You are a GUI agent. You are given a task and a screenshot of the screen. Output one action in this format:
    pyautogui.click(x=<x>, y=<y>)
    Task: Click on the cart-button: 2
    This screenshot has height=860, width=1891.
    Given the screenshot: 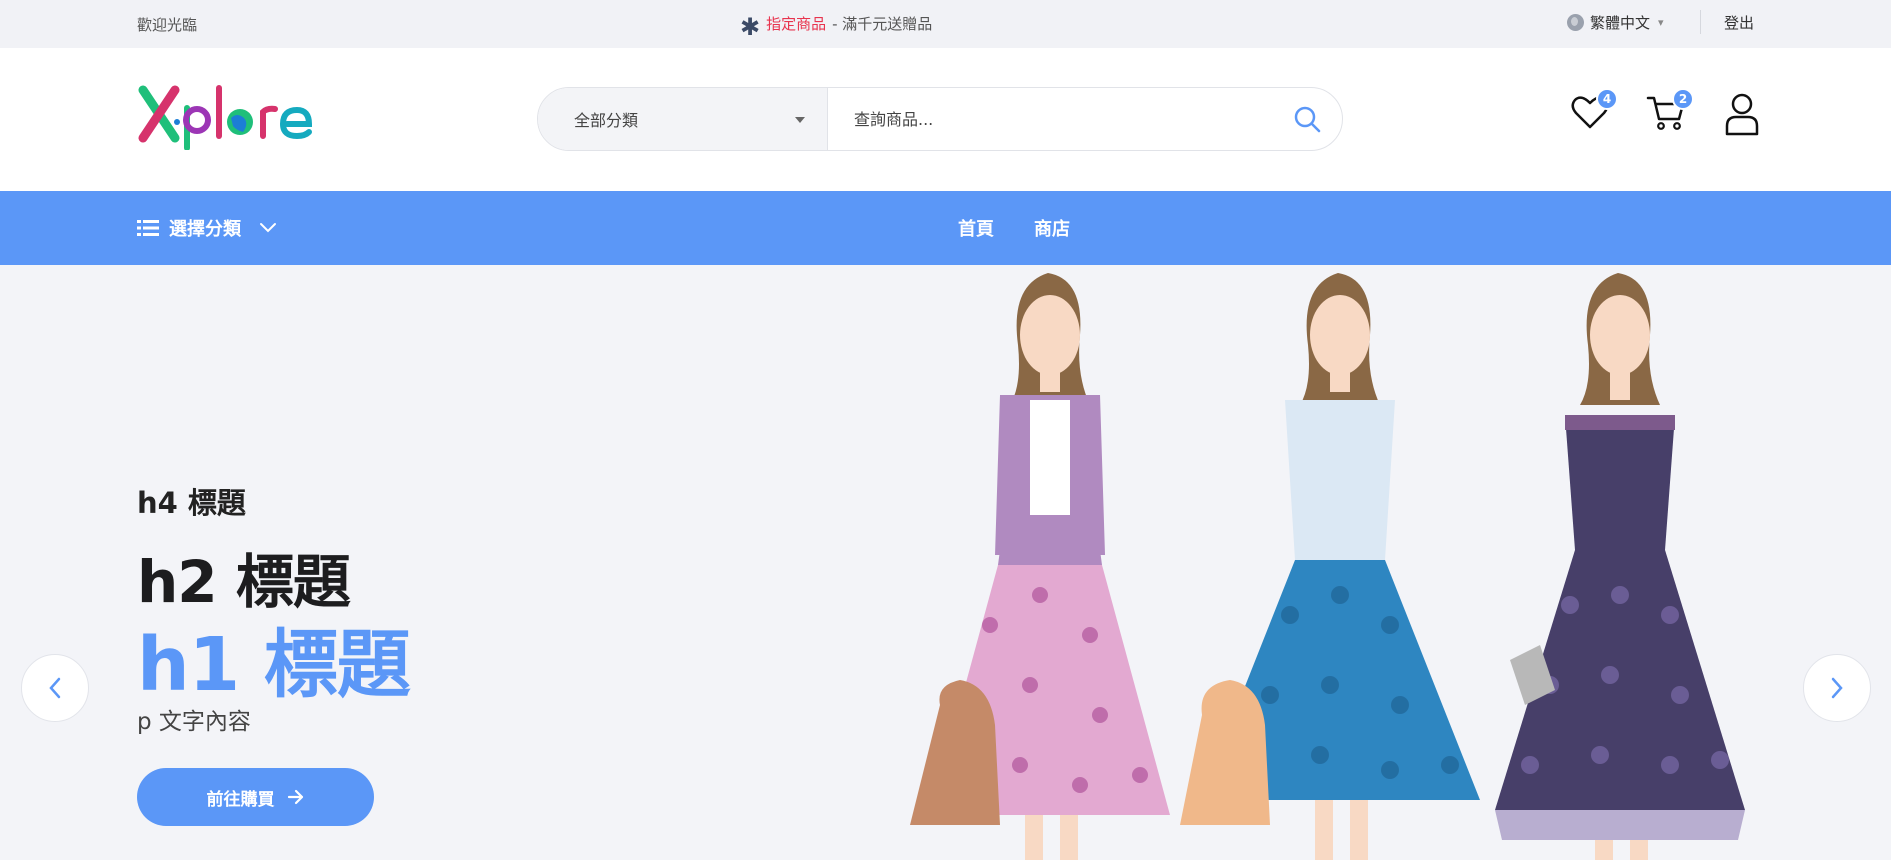 What is the action you would take?
    pyautogui.click(x=1670, y=112)
    